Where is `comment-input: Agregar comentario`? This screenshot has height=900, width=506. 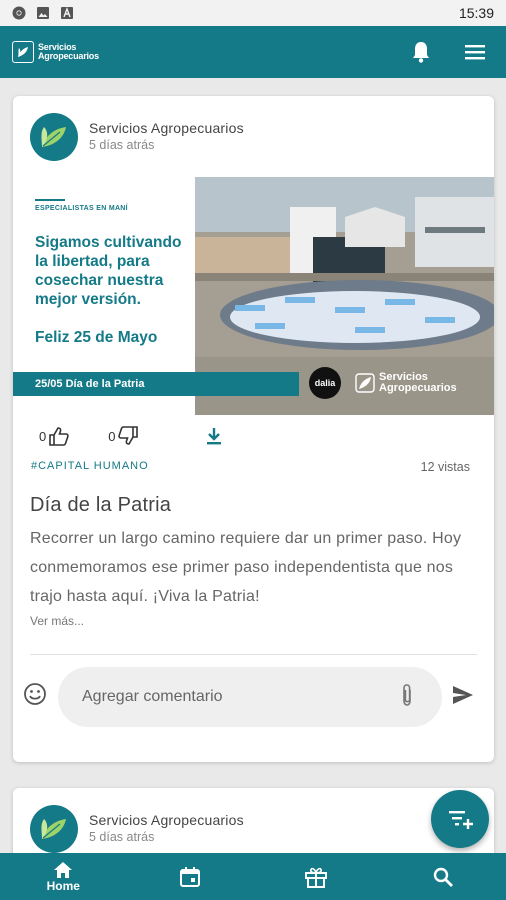
comment-input: Agregar comentario is located at coordinates (250, 697).